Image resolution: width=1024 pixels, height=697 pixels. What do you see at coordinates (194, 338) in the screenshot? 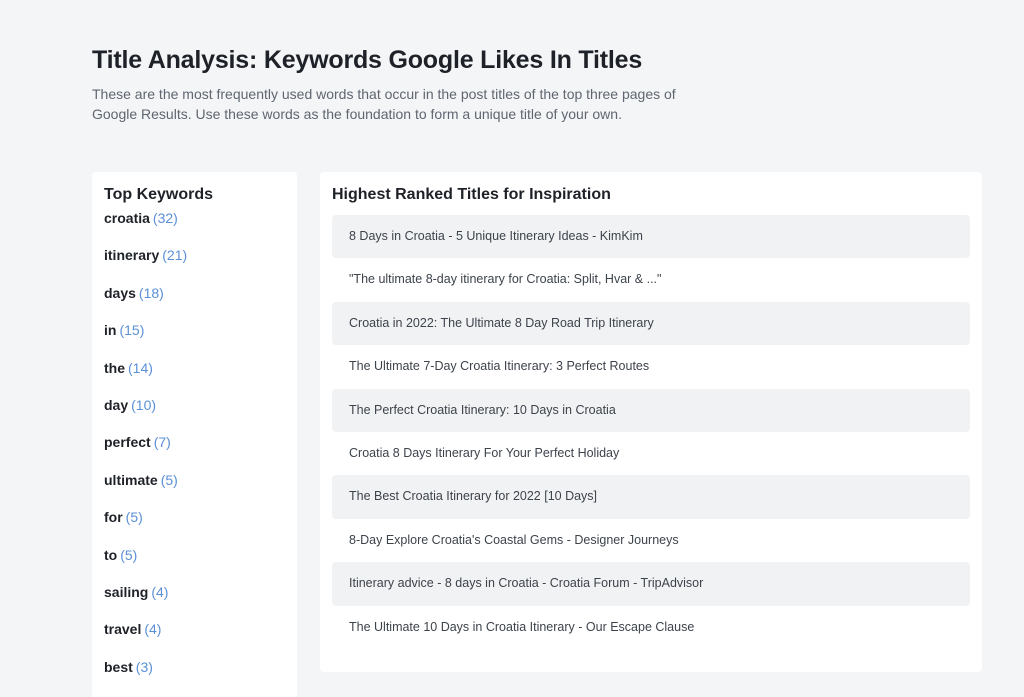
I see `keyword-item: in (15)` at bounding box center [194, 338].